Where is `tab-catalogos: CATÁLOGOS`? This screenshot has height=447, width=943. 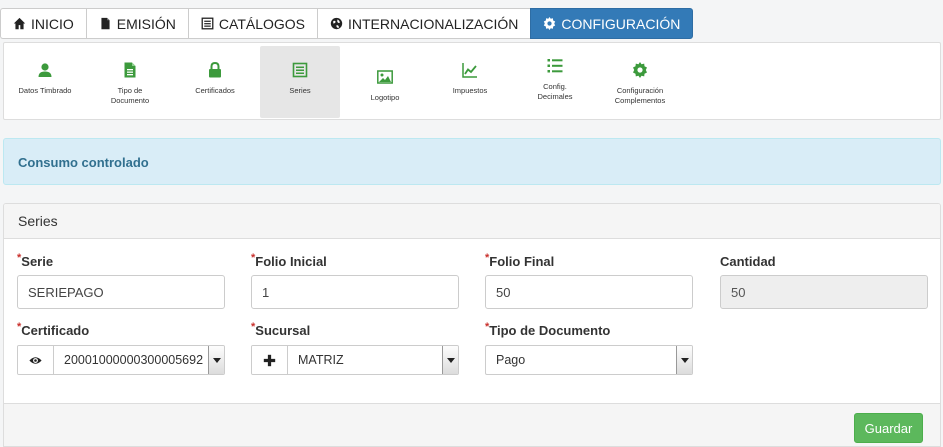
tab-catalogos: CATÁLOGOS is located at coordinates (252, 23).